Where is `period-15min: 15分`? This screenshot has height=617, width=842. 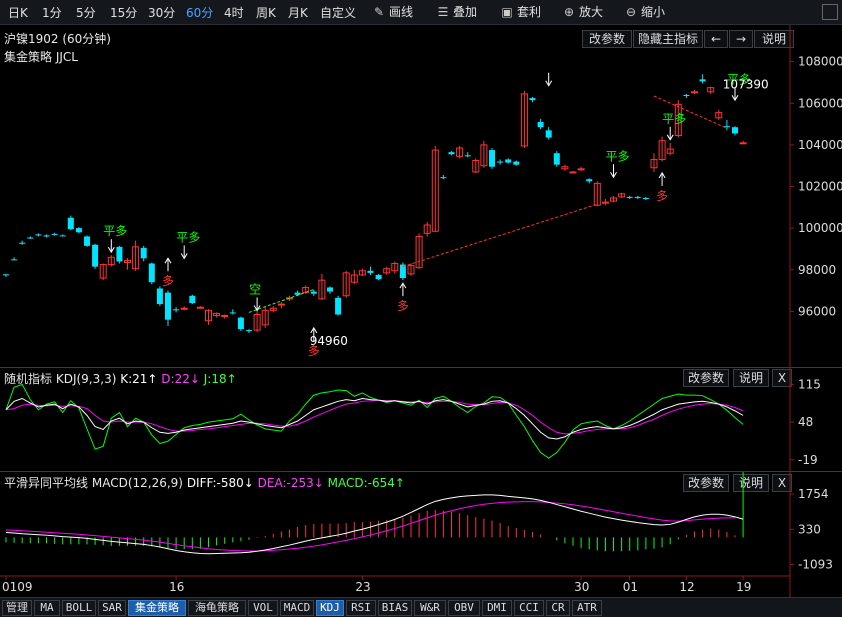 period-15min: 15分 is located at coordinates (123, 12).